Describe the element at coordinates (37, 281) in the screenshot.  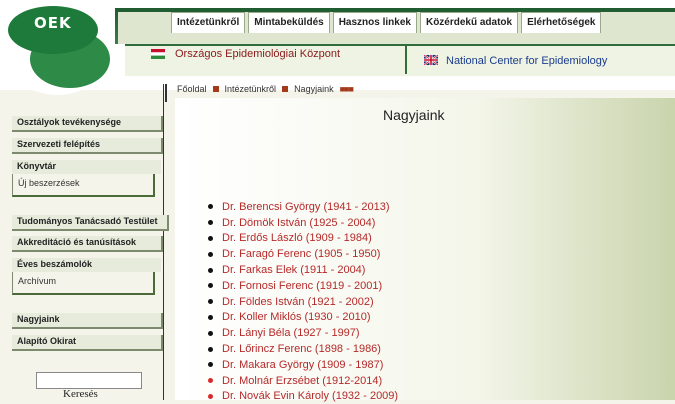
I see `sidebar-subitem-archivum: Archívum` at that location.